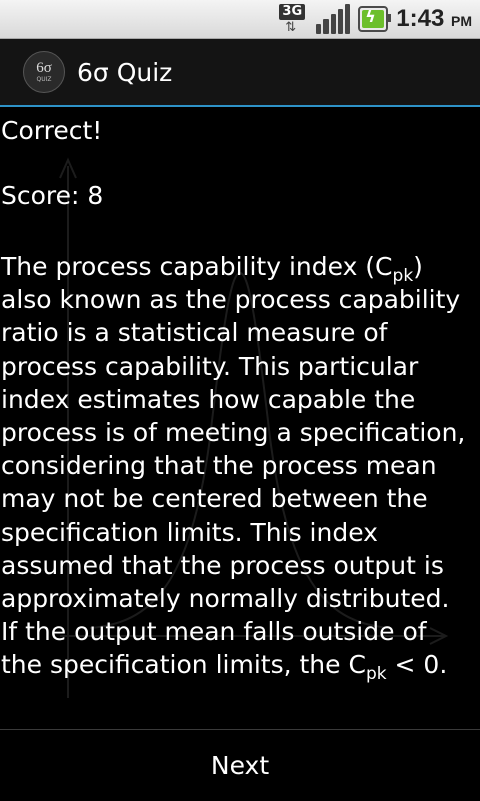  I want to click on explanation-line: The process capability index (Cpk), so click(240, 267).